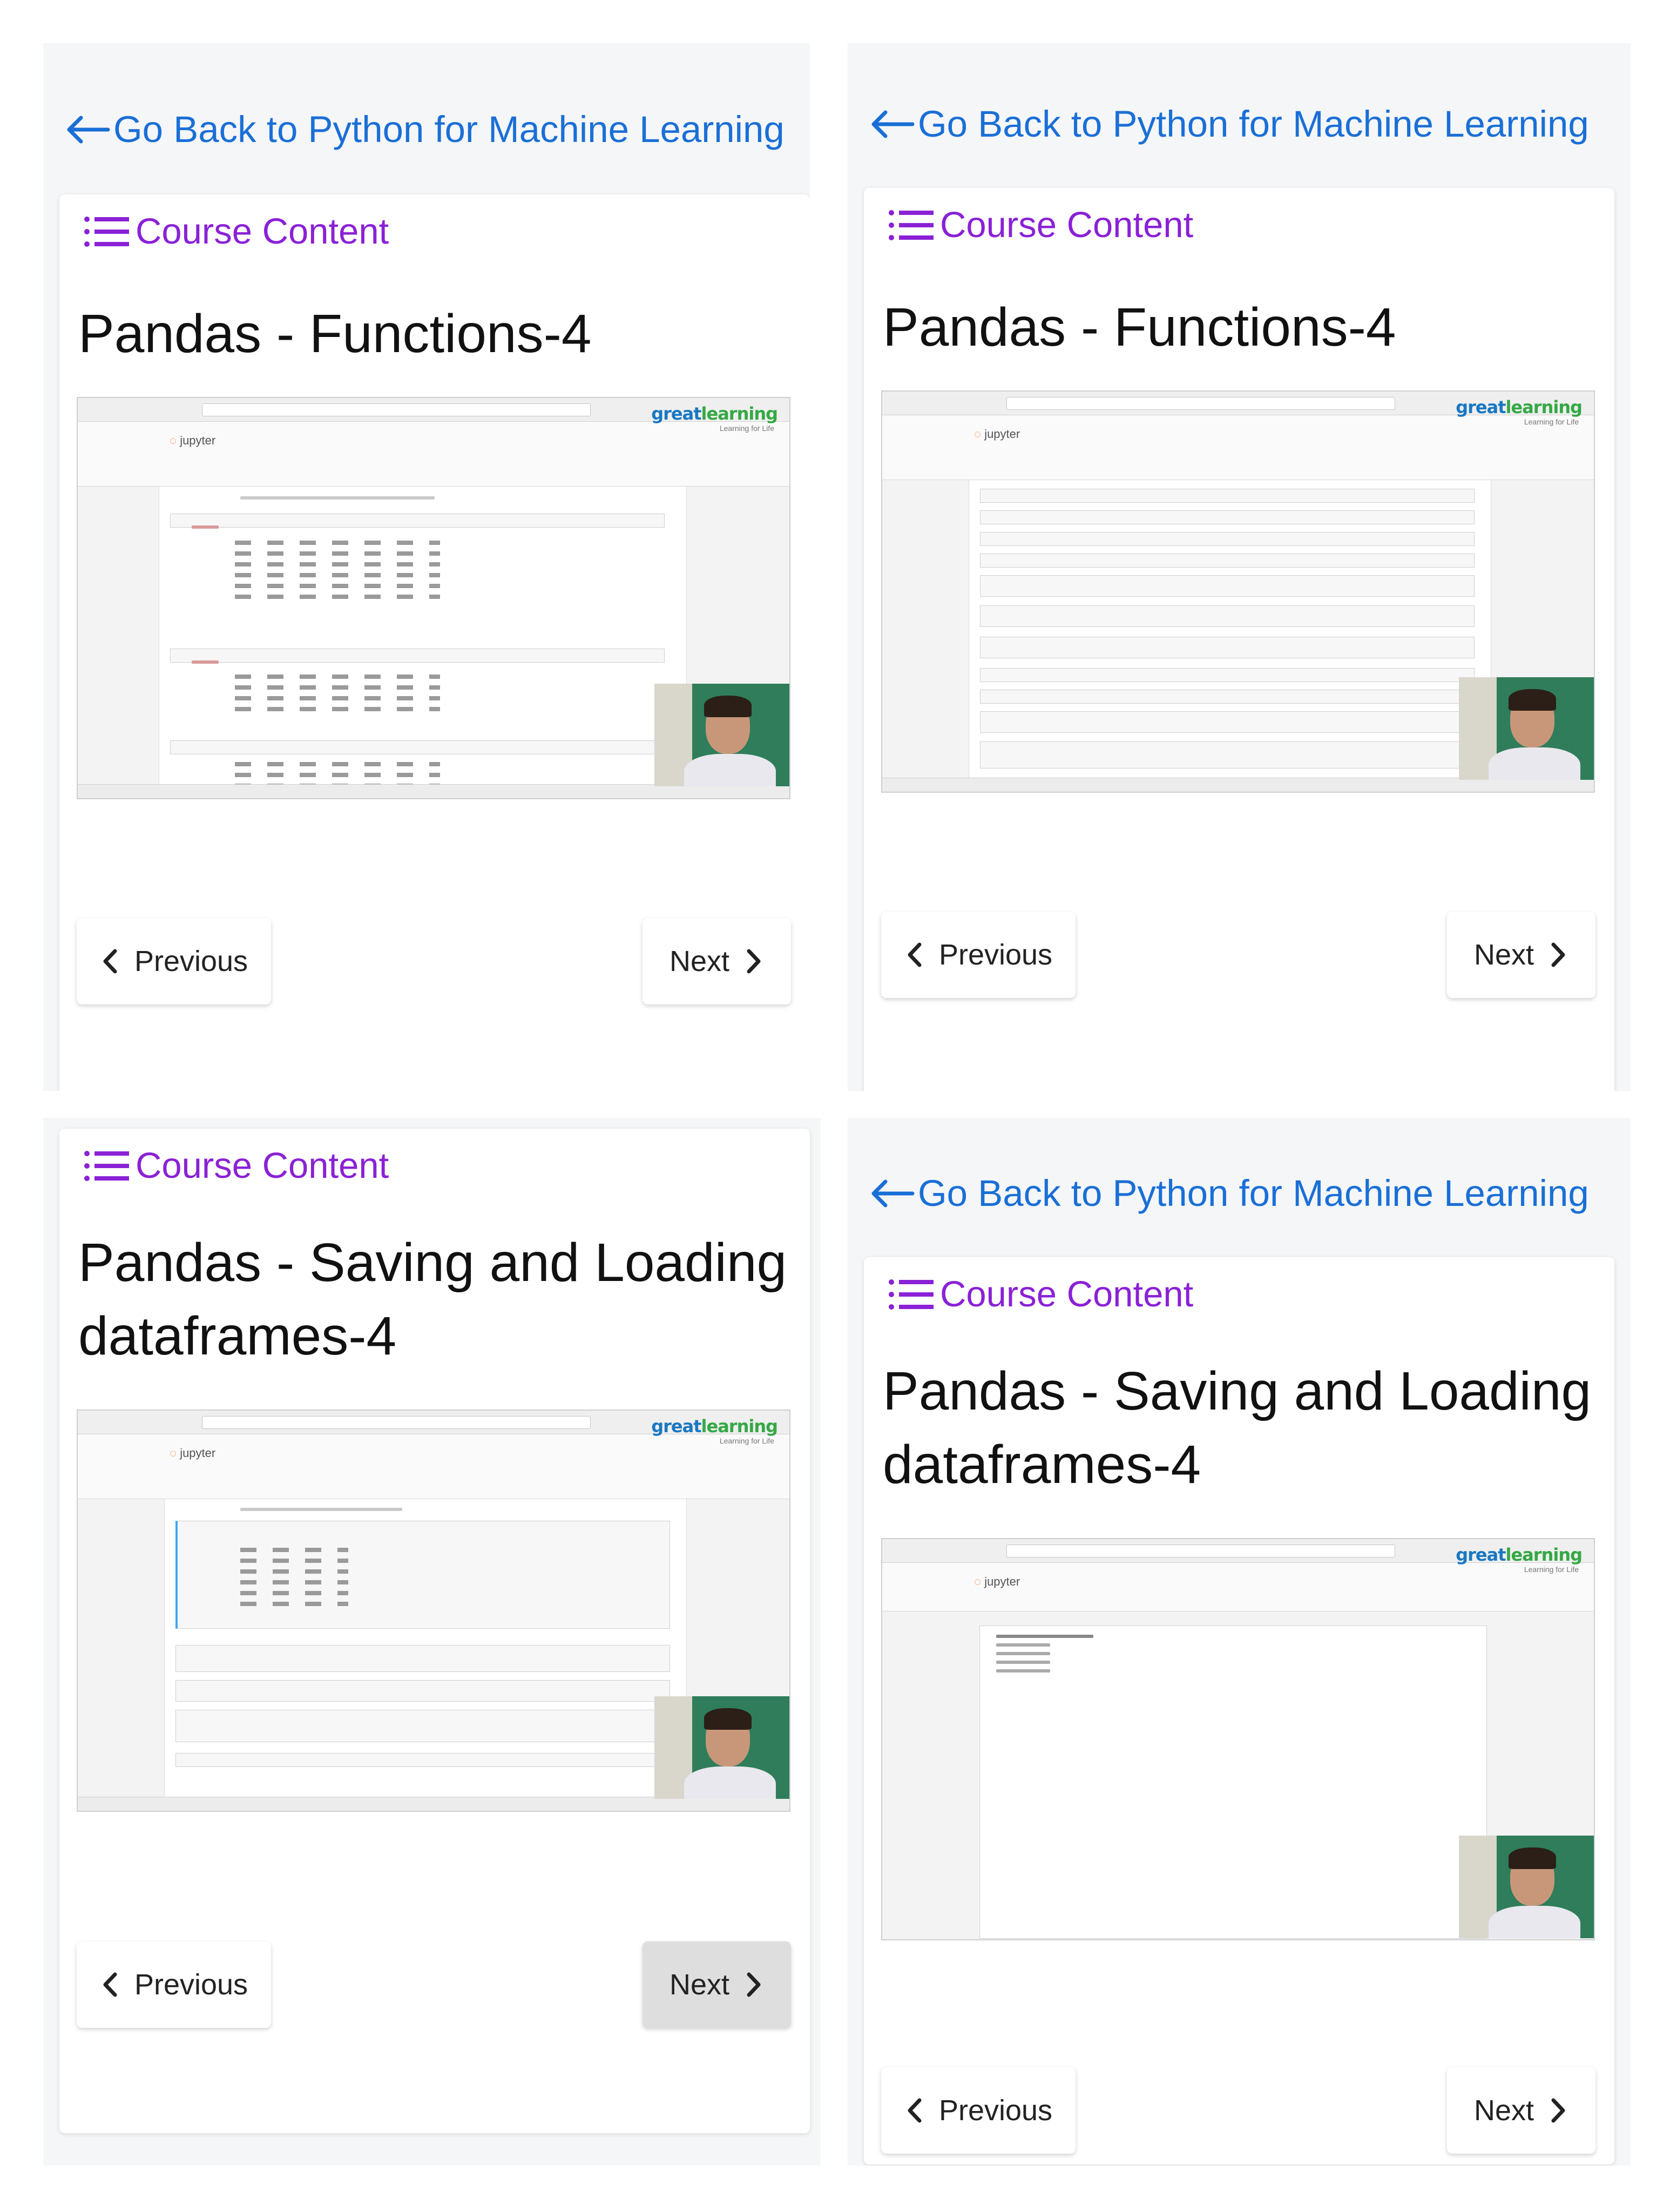  What do you see at coordinates (1233, 1782) in the screenshot?
I see `text-editor` at bounding box center [1233, 1782].